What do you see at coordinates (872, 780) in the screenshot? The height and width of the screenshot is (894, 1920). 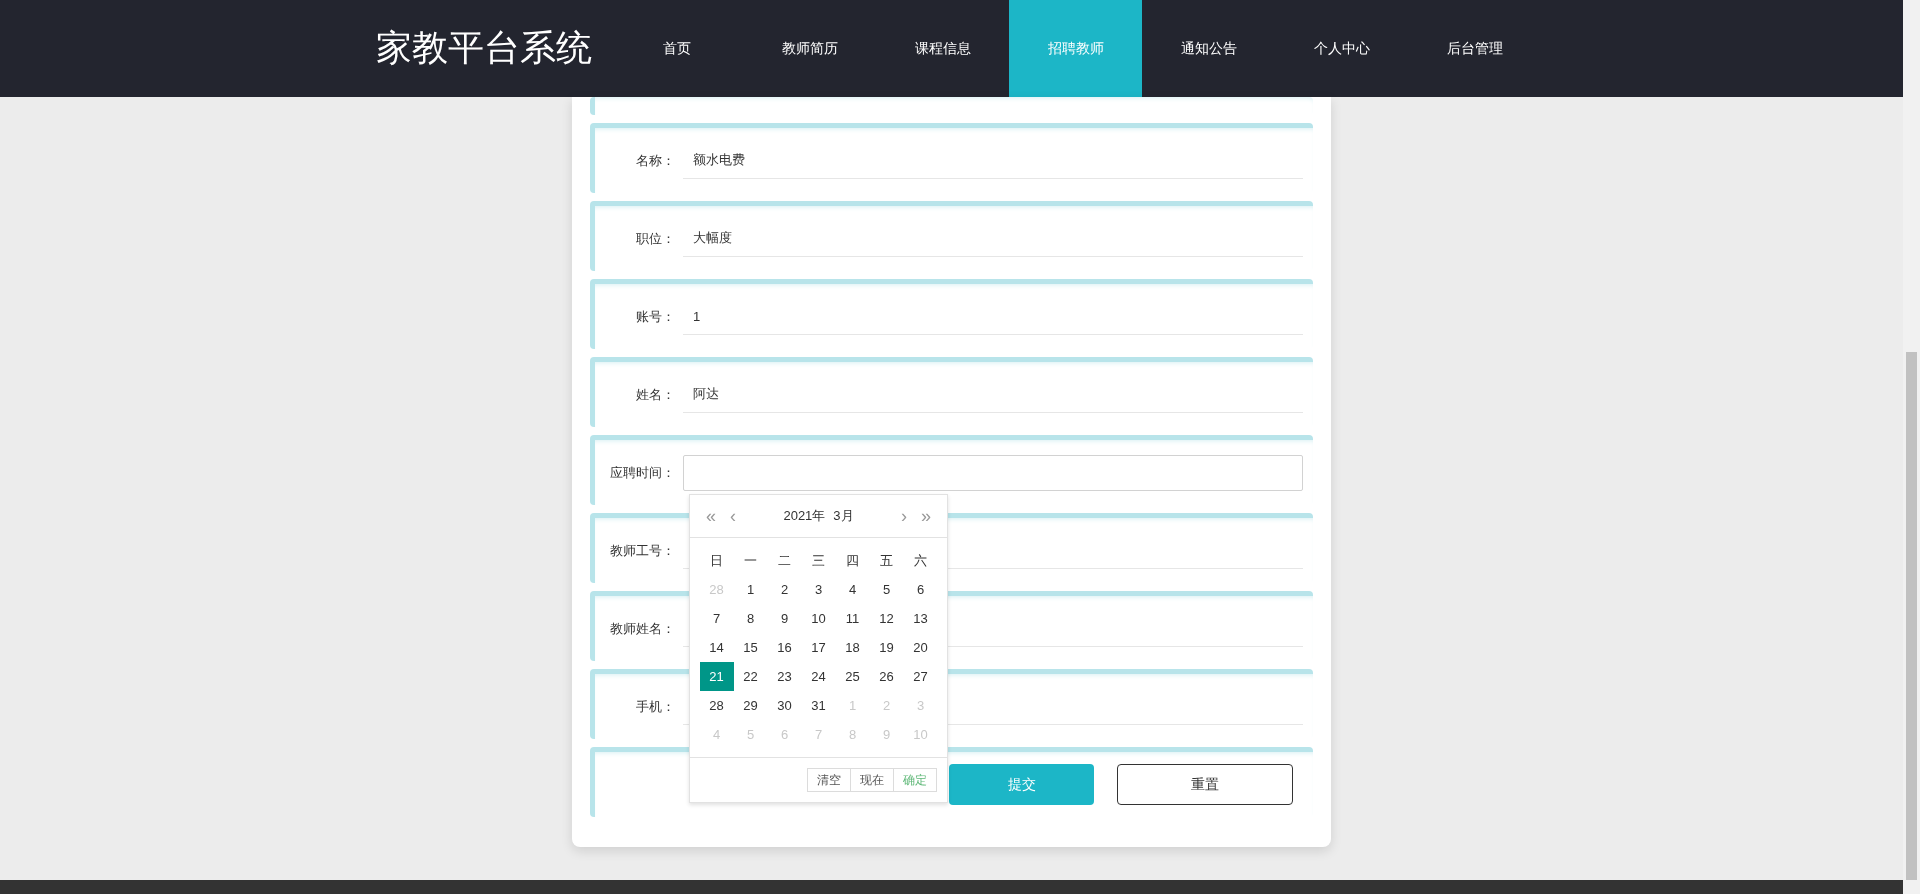 I see `picker-button: 现在` at bounding box center [872, 780].